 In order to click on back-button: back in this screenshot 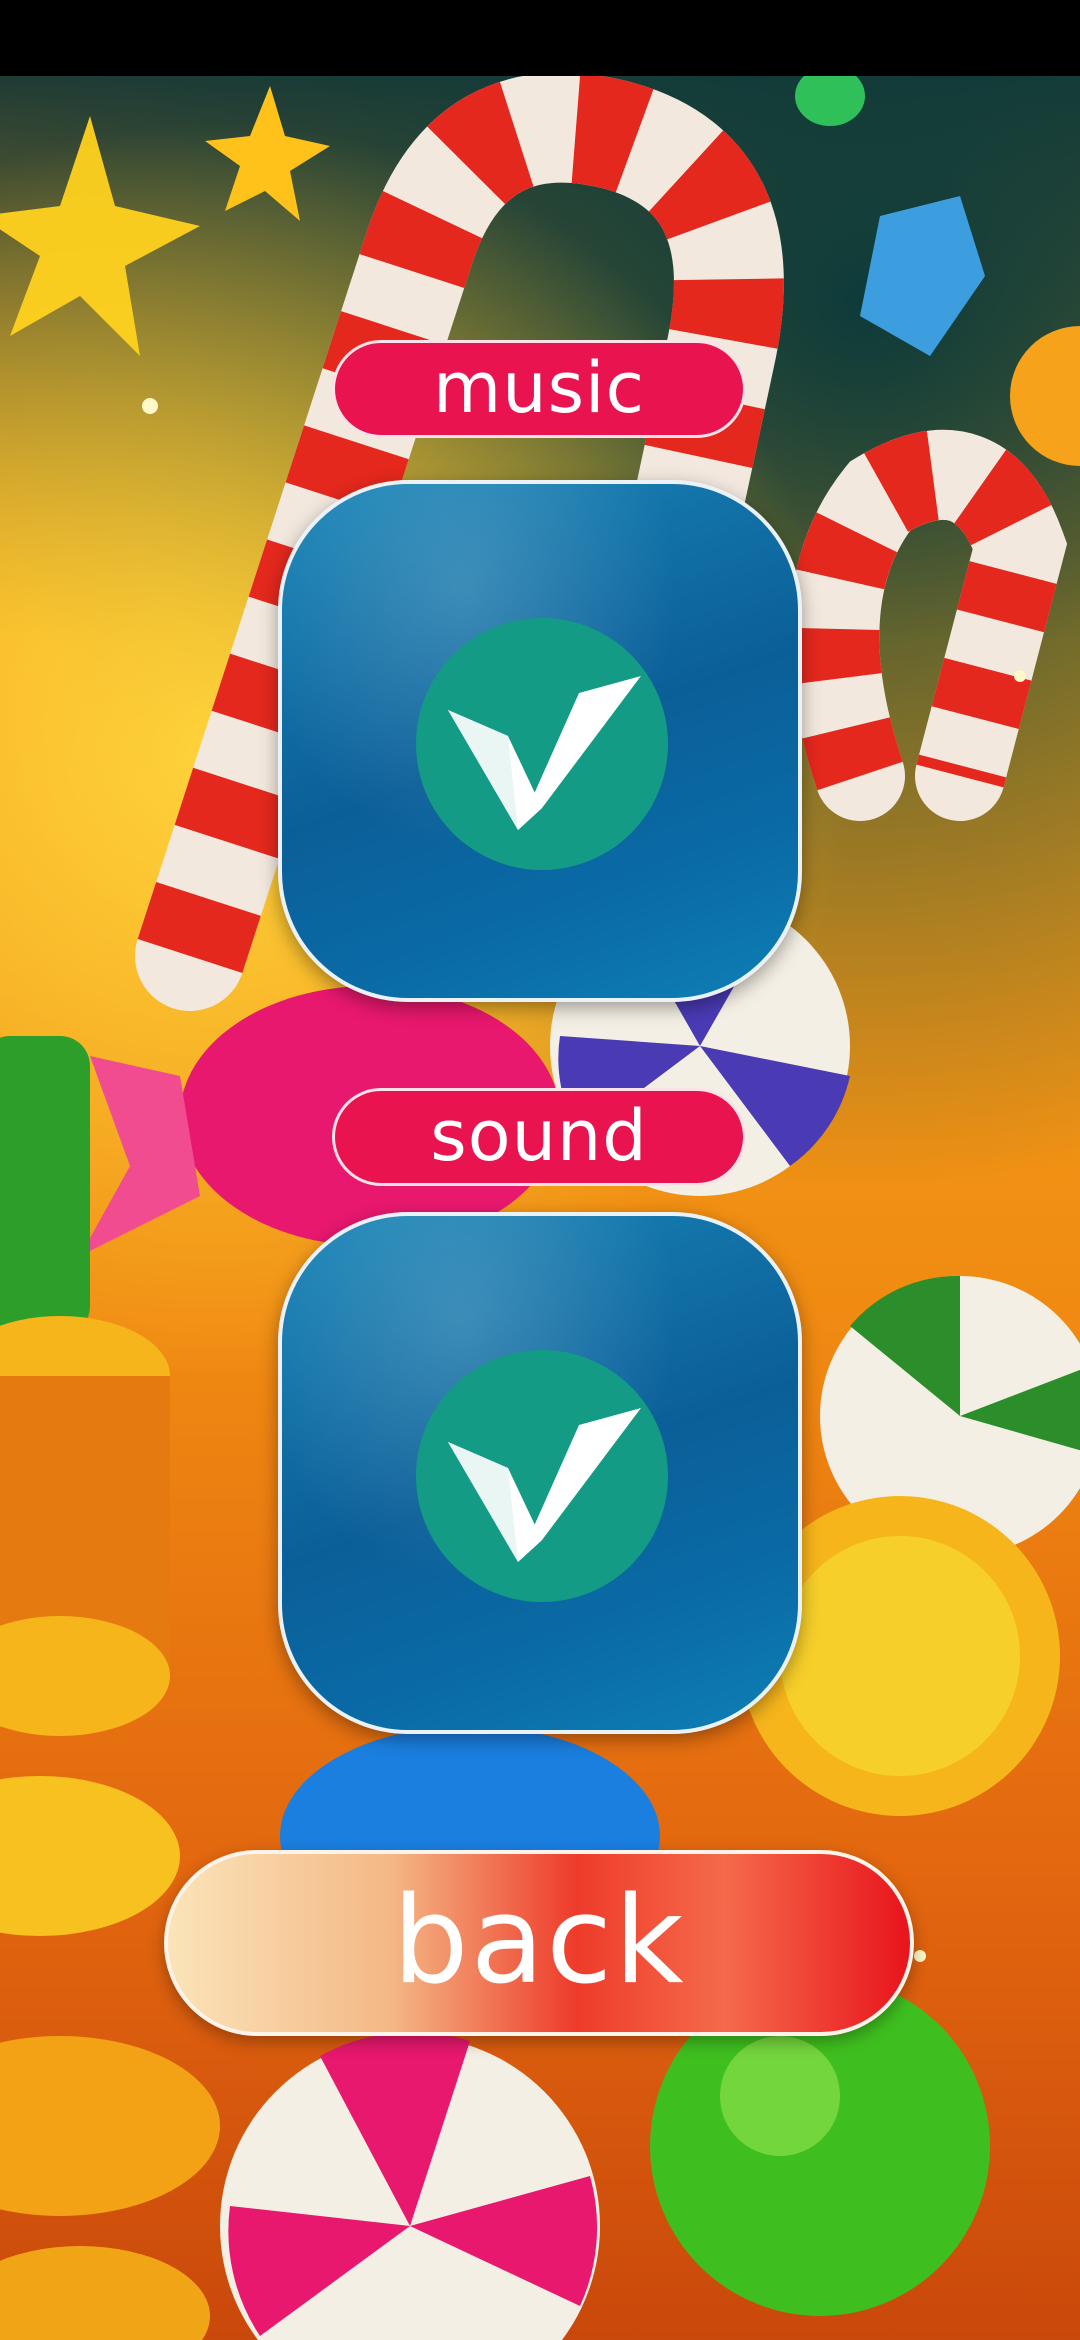, I will do `click(539, 1943)`.